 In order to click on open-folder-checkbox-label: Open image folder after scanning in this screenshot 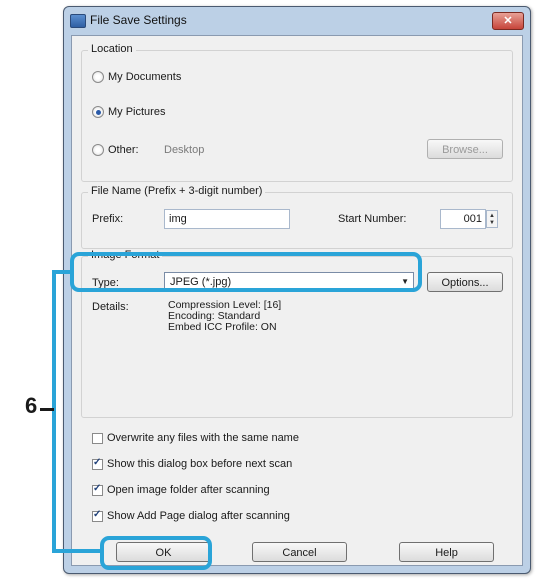, I will do `click(188, 490)`.